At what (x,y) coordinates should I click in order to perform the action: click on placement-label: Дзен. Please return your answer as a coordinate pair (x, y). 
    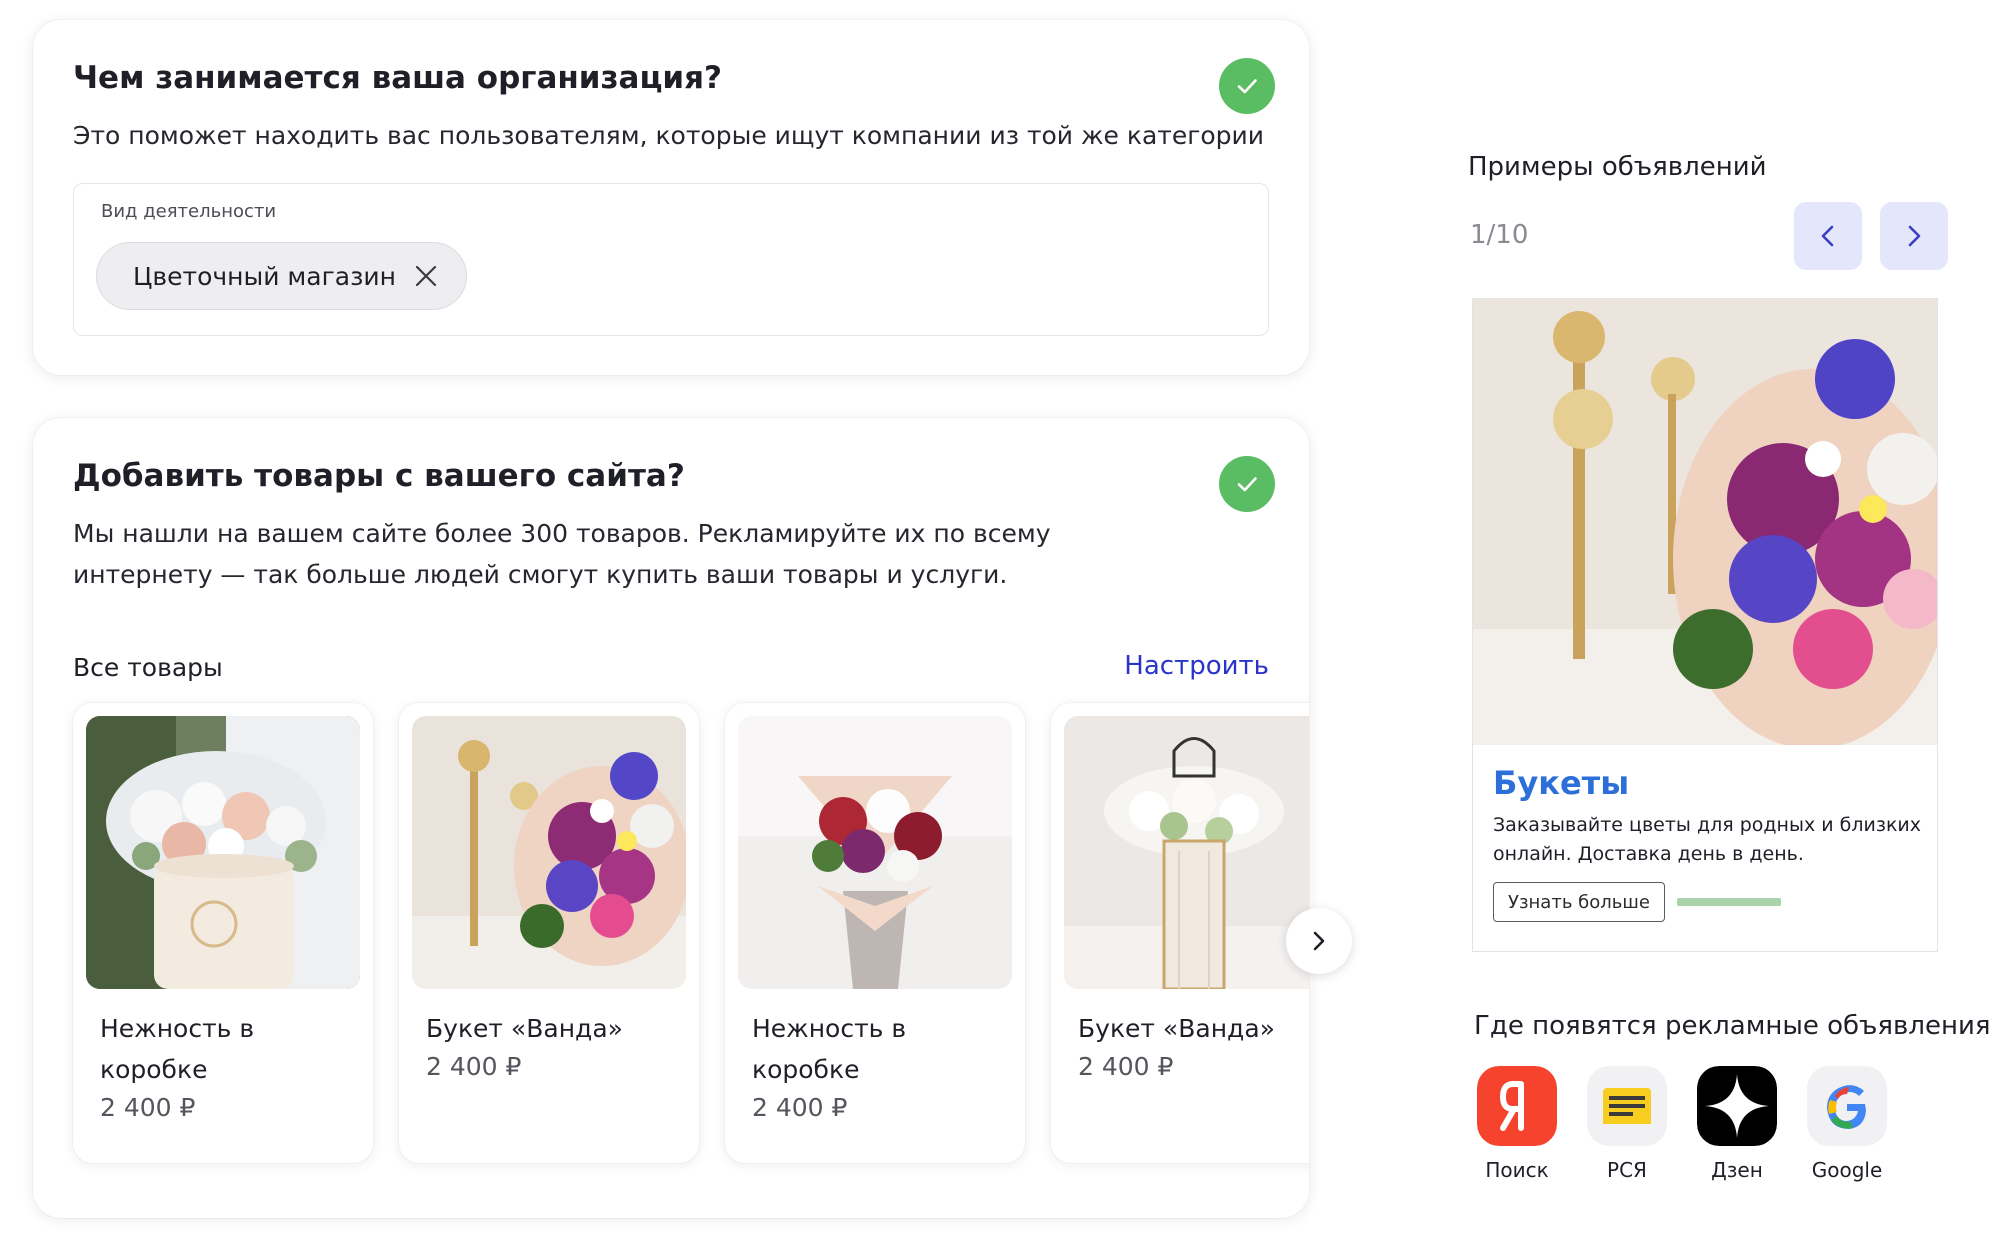
    Looking at the image, I should click on (1737, 1170).